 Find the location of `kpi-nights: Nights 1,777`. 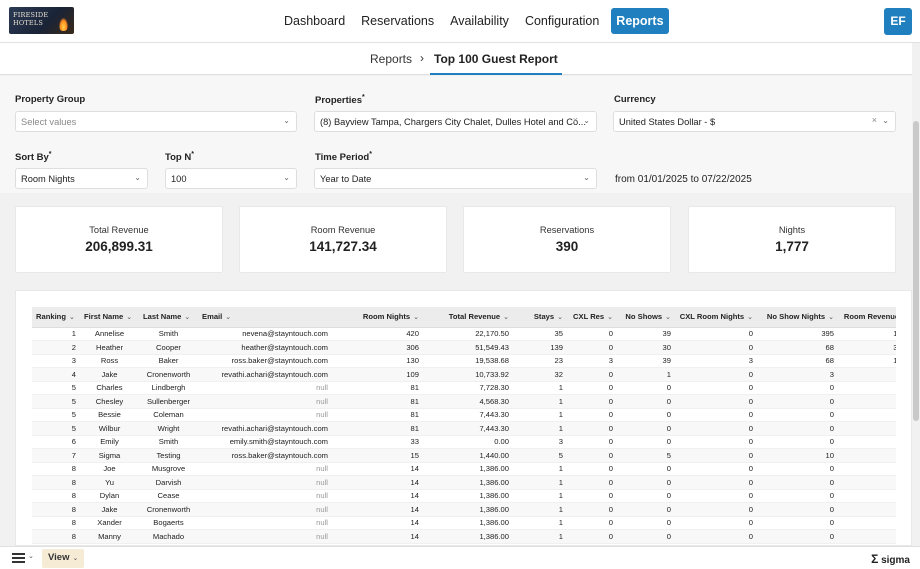

kpi-nights: Nights 1,777 is located at coordinates (792, 239).